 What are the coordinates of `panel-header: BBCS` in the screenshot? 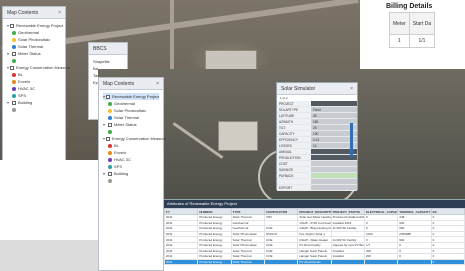 It's located at (108, 49).